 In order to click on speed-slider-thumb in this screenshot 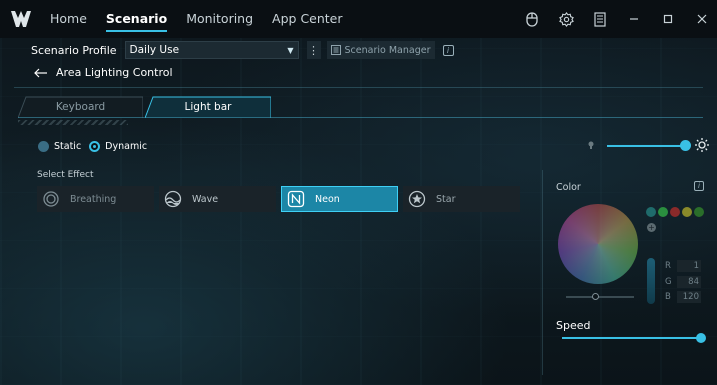, I will do `click(701, 338)`.